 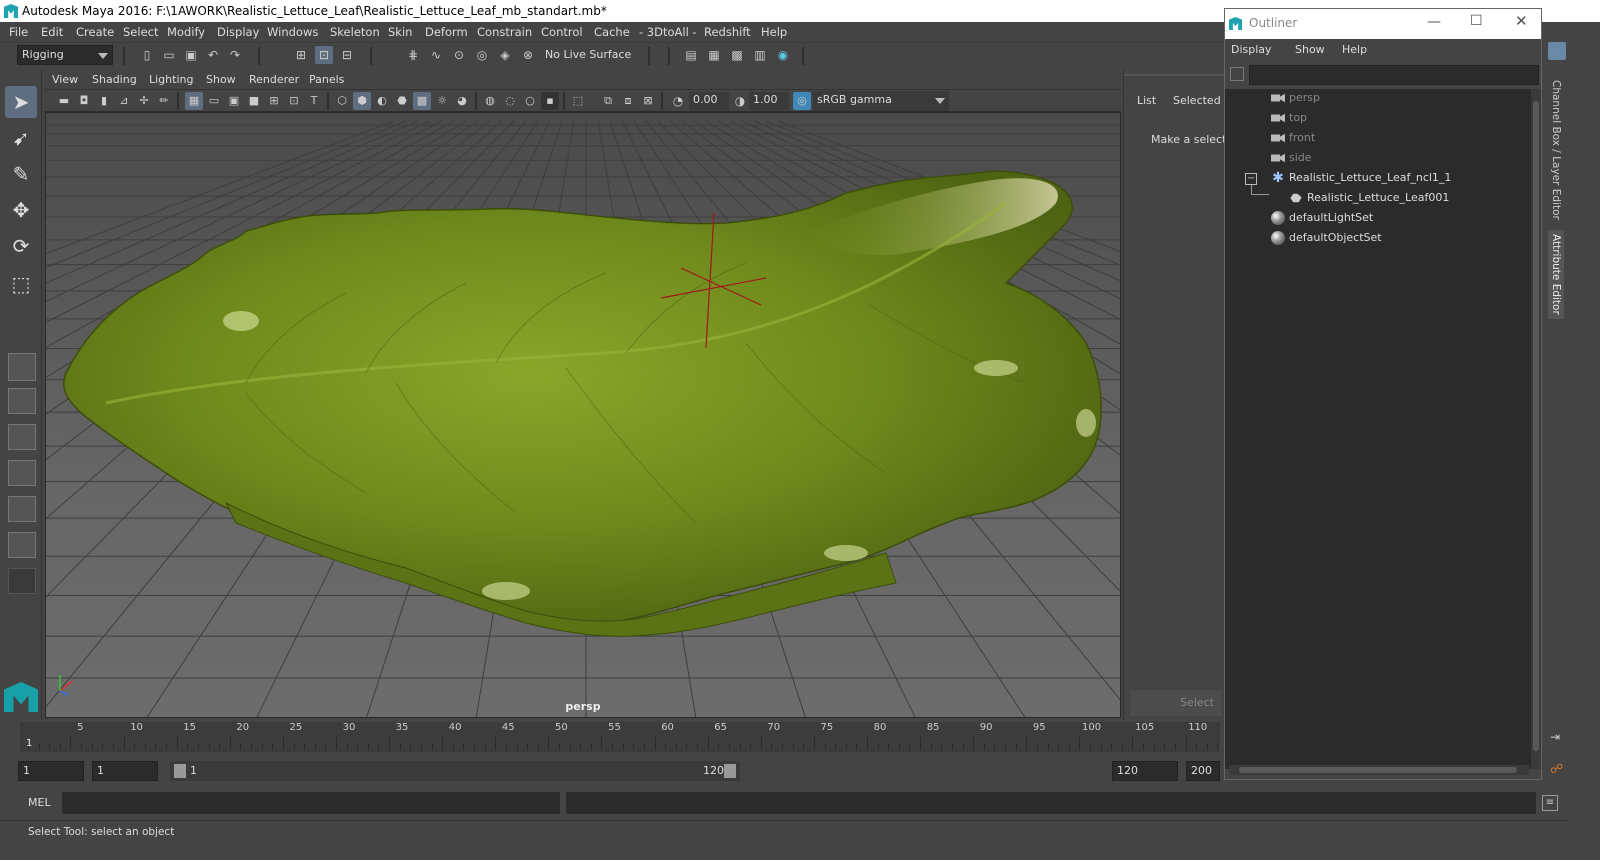 What do you see at coordinates (1550, 803) in the screenshot?
I see `script-editor-icon: ≡` at bounding box center [1550, 803].